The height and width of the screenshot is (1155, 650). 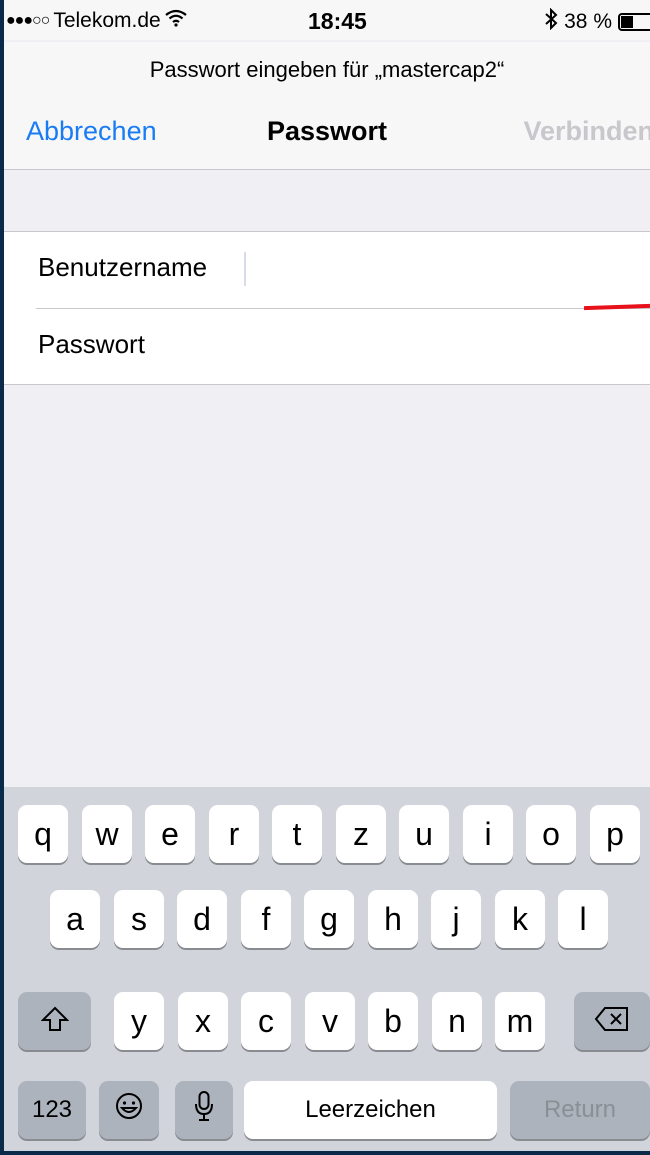 What do you see at coordinates (370, 1110) in the screenshot?
I see `space-key: Leerzeichen` at bounding box center [370, 1110].